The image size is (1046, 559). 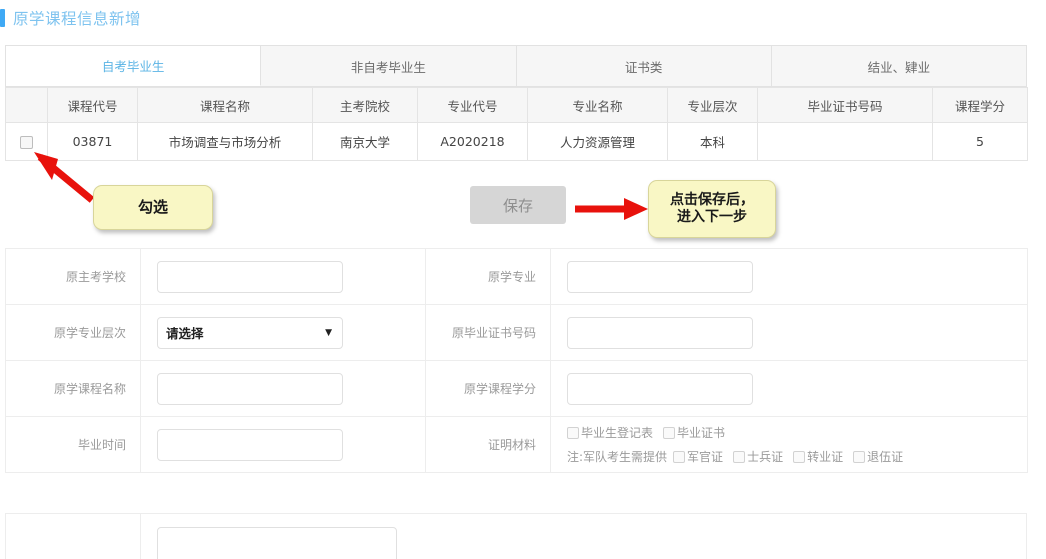 I want to click on tab-completion-incomplete: 结业、肄业, so click(x=898, y=66).